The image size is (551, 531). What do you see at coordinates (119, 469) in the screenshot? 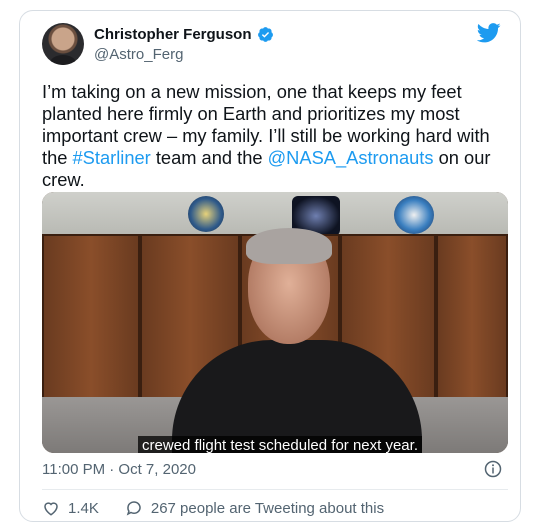
I see `tweet-timestamp: 11:00 PM · Oct 7, 2020` at bounding box center [119, 469].